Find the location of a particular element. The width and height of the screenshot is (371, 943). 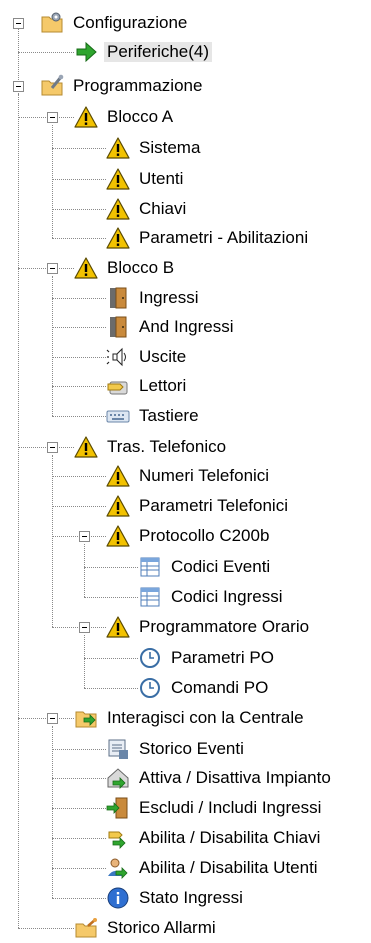

tree-item-label: Blocco B is located at coordinates (141, 267).